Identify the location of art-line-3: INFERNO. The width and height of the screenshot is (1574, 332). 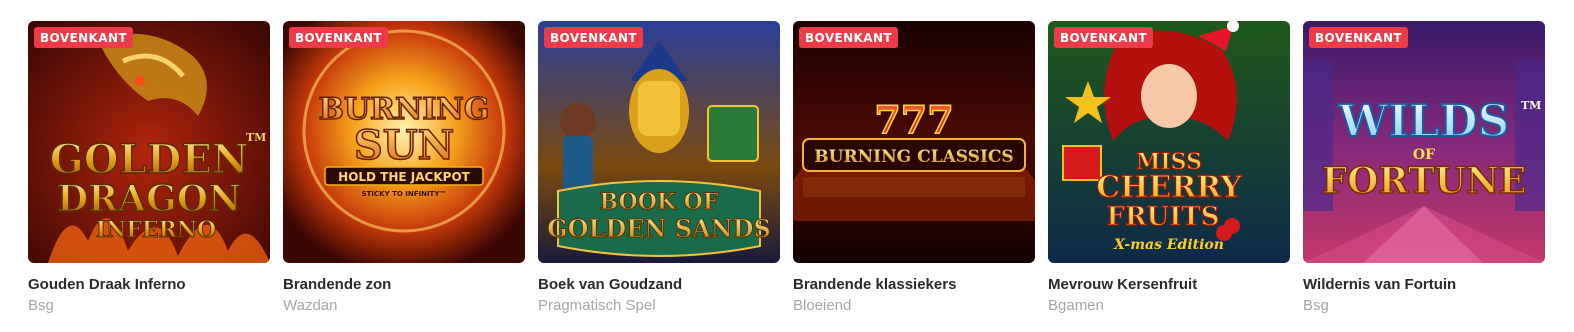
(156, 230).